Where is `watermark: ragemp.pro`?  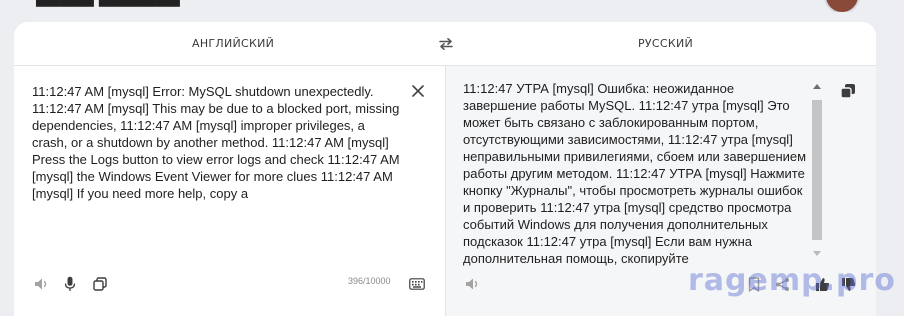 watermark: ragemp.pro is located at coordinates (792, 280).